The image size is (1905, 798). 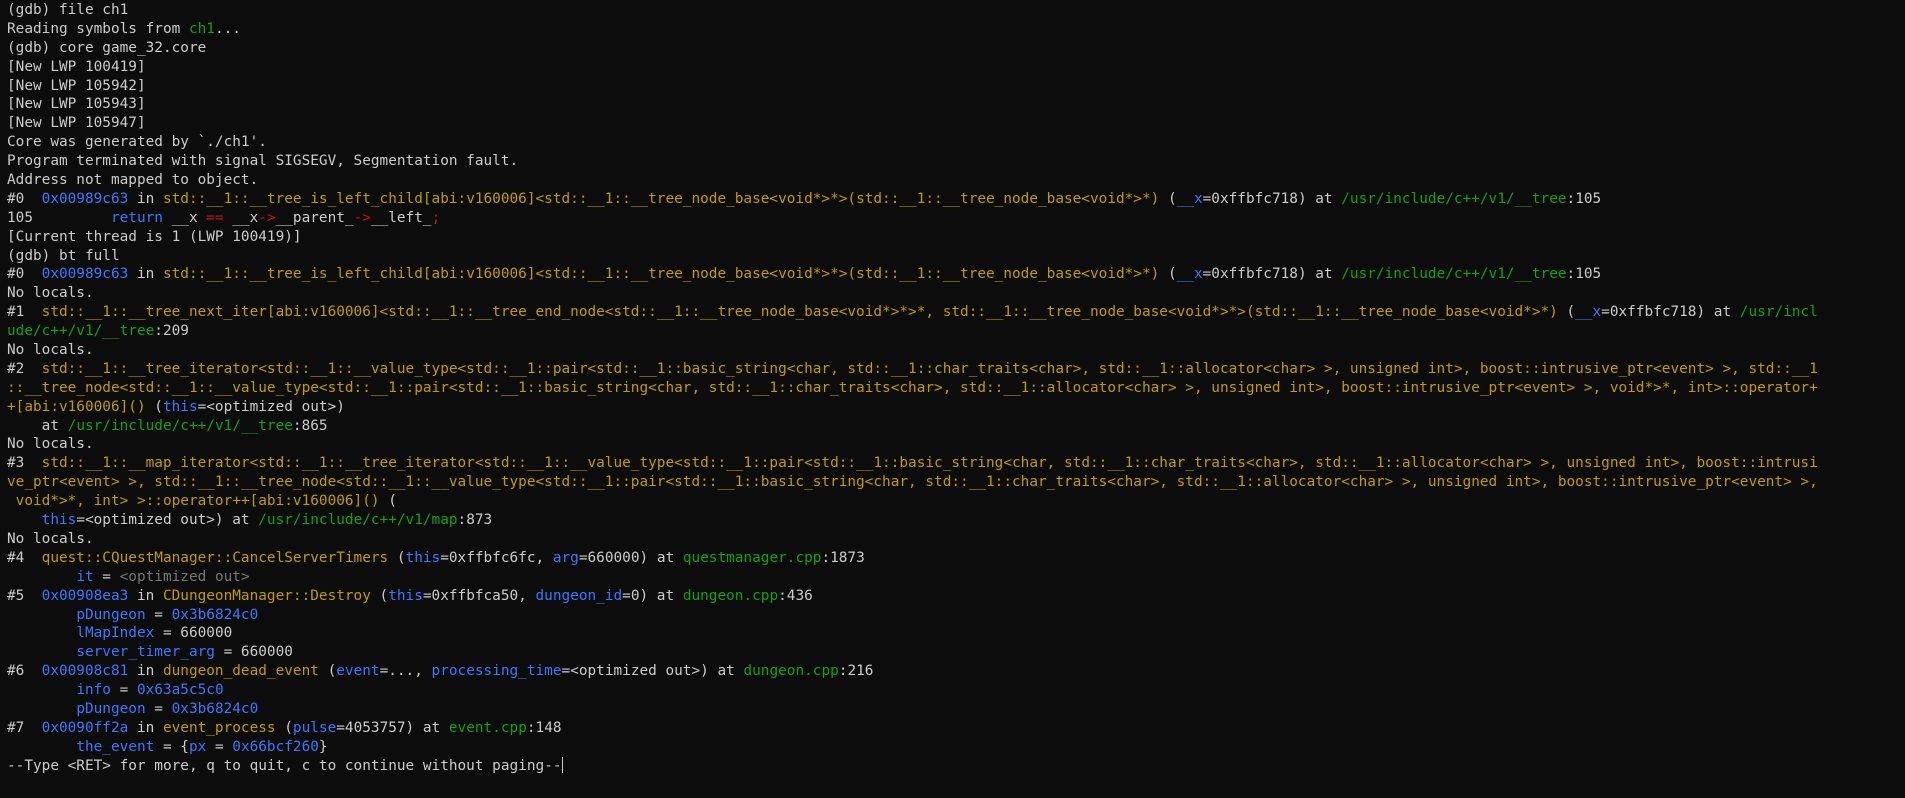 I want to click on terminal-text-segment: pDungeon, so click(x=111, y=614).